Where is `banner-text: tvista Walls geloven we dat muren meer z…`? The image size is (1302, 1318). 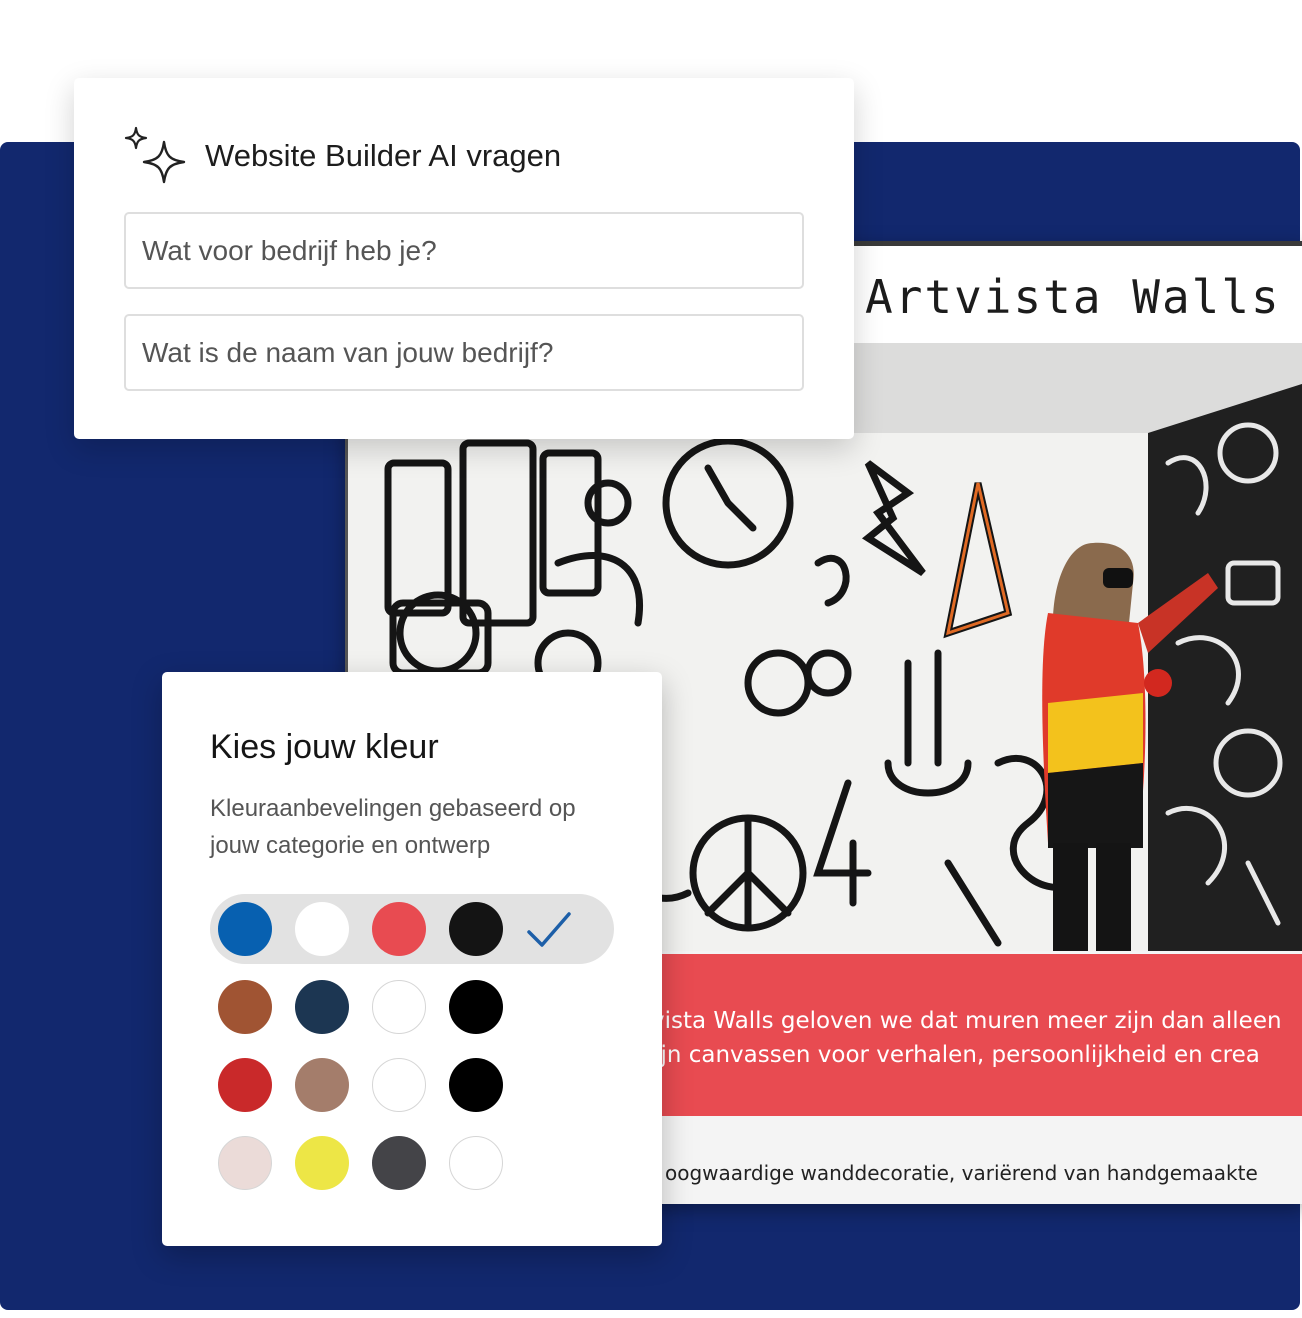 banner-text: tvista Walls geloven we dat muren meer z… is located at coordinates (972, 1038).